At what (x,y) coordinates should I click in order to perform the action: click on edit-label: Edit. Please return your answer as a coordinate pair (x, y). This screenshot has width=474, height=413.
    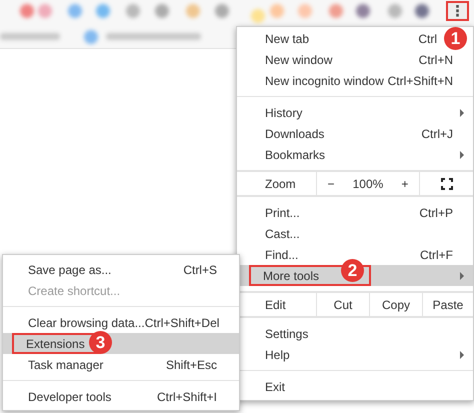
    Looking at the image, I should click on (275, 305).